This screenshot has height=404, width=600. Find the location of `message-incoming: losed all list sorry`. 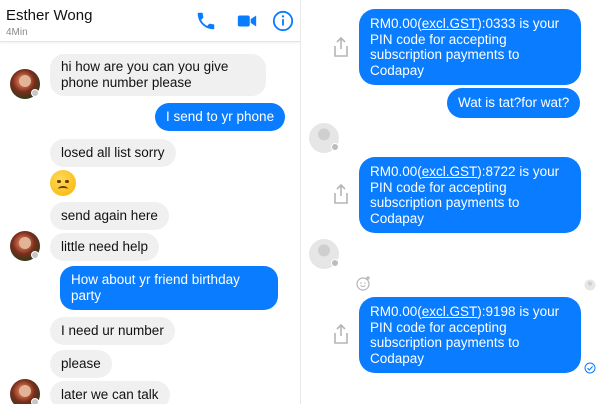

message-incoming: losed all list sorry is located at coordinates (113, 153).